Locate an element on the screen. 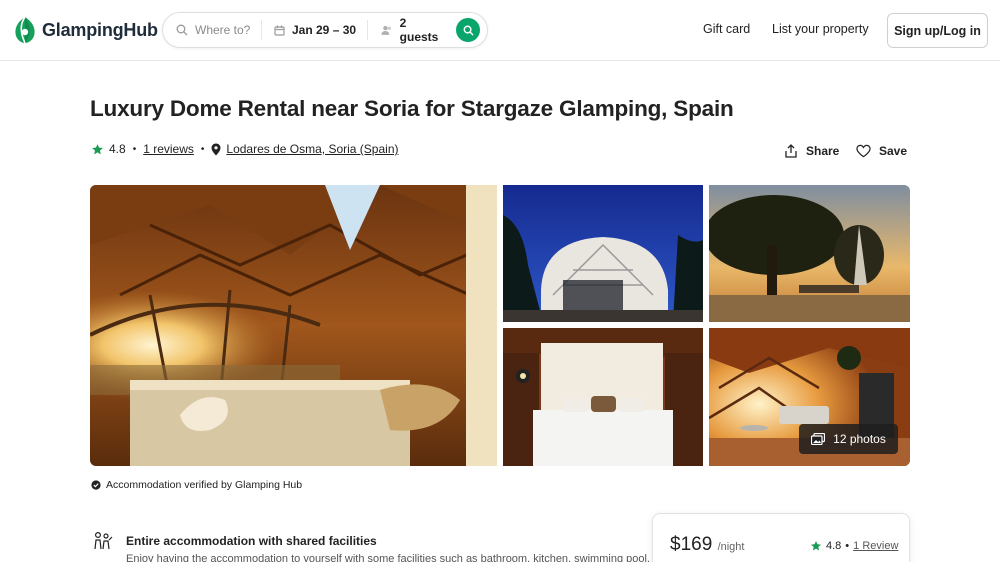 The image size is (1000, 562). logo-text: GlampingHub is located at coordinates (100, 29).